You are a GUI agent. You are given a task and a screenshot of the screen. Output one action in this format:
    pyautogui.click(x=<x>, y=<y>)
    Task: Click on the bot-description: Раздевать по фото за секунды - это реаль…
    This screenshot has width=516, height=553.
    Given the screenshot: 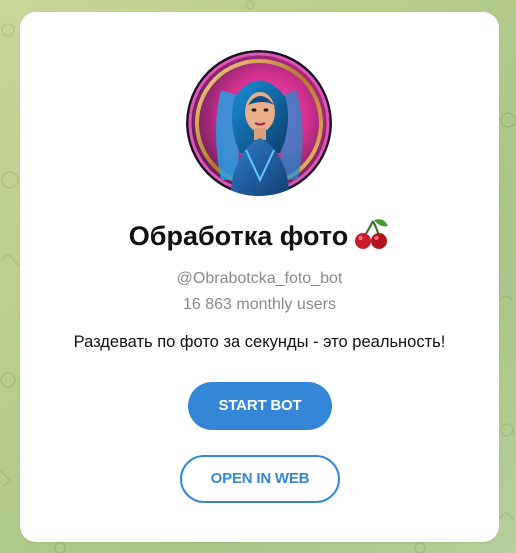 What is the action you would take?
    pyautogui.click(x=259, y=342)
    